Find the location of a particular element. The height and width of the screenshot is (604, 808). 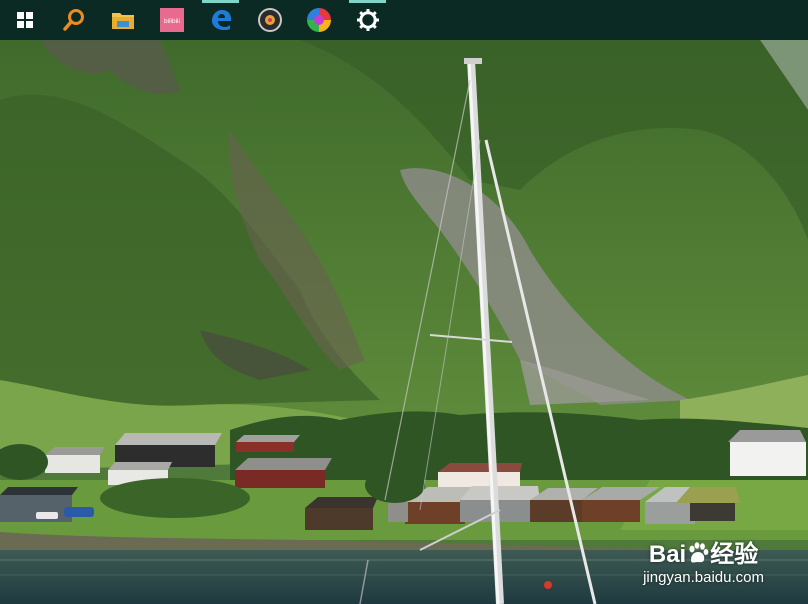

color-picker-icon is located at coordinates (318, 20).